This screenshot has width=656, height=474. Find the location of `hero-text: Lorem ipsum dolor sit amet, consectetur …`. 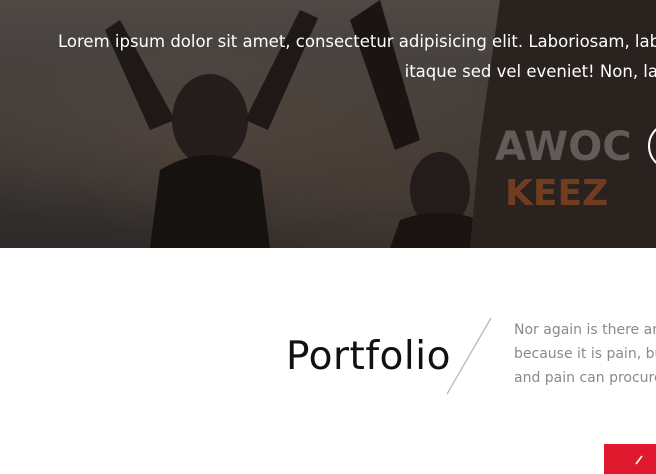

hero-text: Lorem ipsum dolor sit amet, consectetur … is located at coordinates (357, 57).